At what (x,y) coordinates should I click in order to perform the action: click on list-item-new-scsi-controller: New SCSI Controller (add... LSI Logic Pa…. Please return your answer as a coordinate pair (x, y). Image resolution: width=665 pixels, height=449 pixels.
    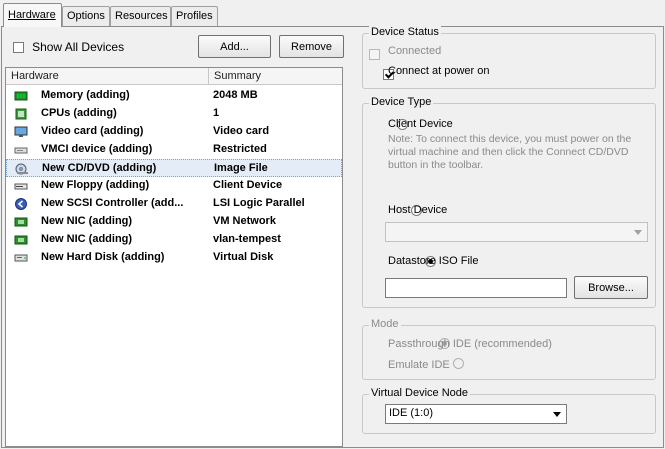
    Looking at the image, I should click on (174, 204).